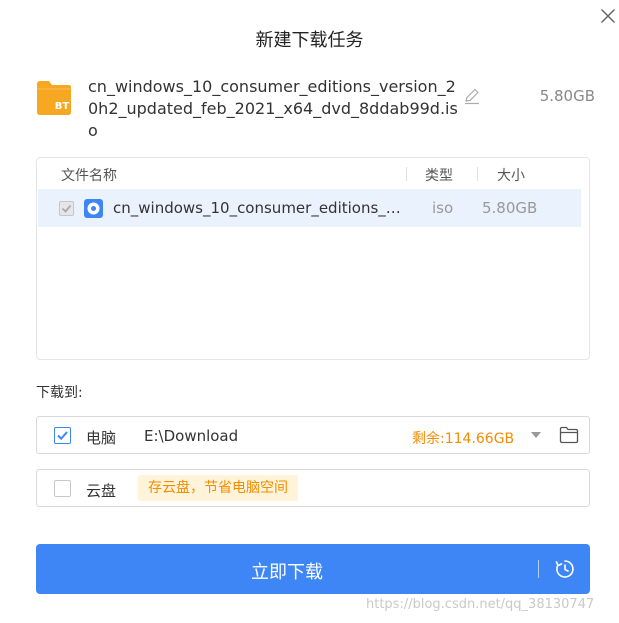  What do you see at coordinates (472, 96) in the screenshot?
I see `edit-pencil-icon` at bounding box center [472, 96].